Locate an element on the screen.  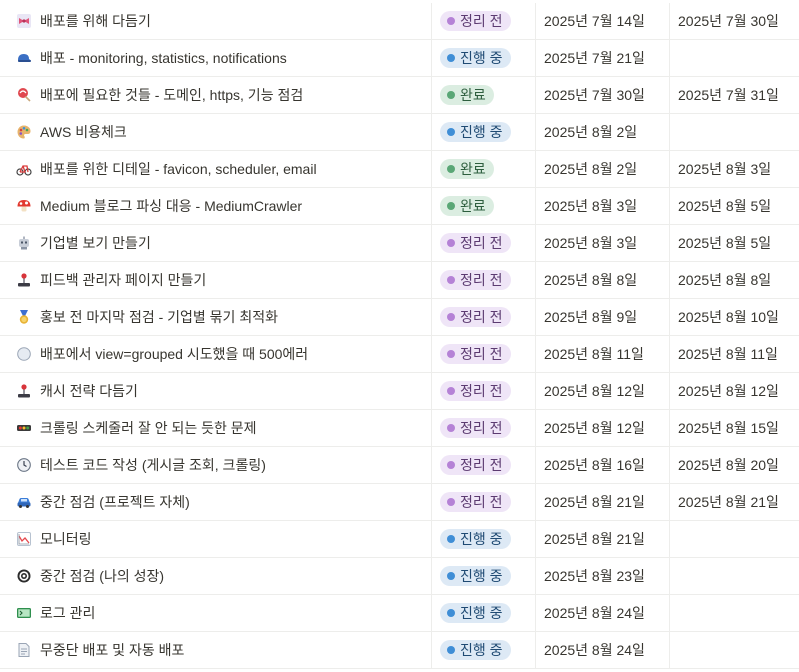
end-date-cell: 2025년 7월 31일 is located at coordinates (734, 95).